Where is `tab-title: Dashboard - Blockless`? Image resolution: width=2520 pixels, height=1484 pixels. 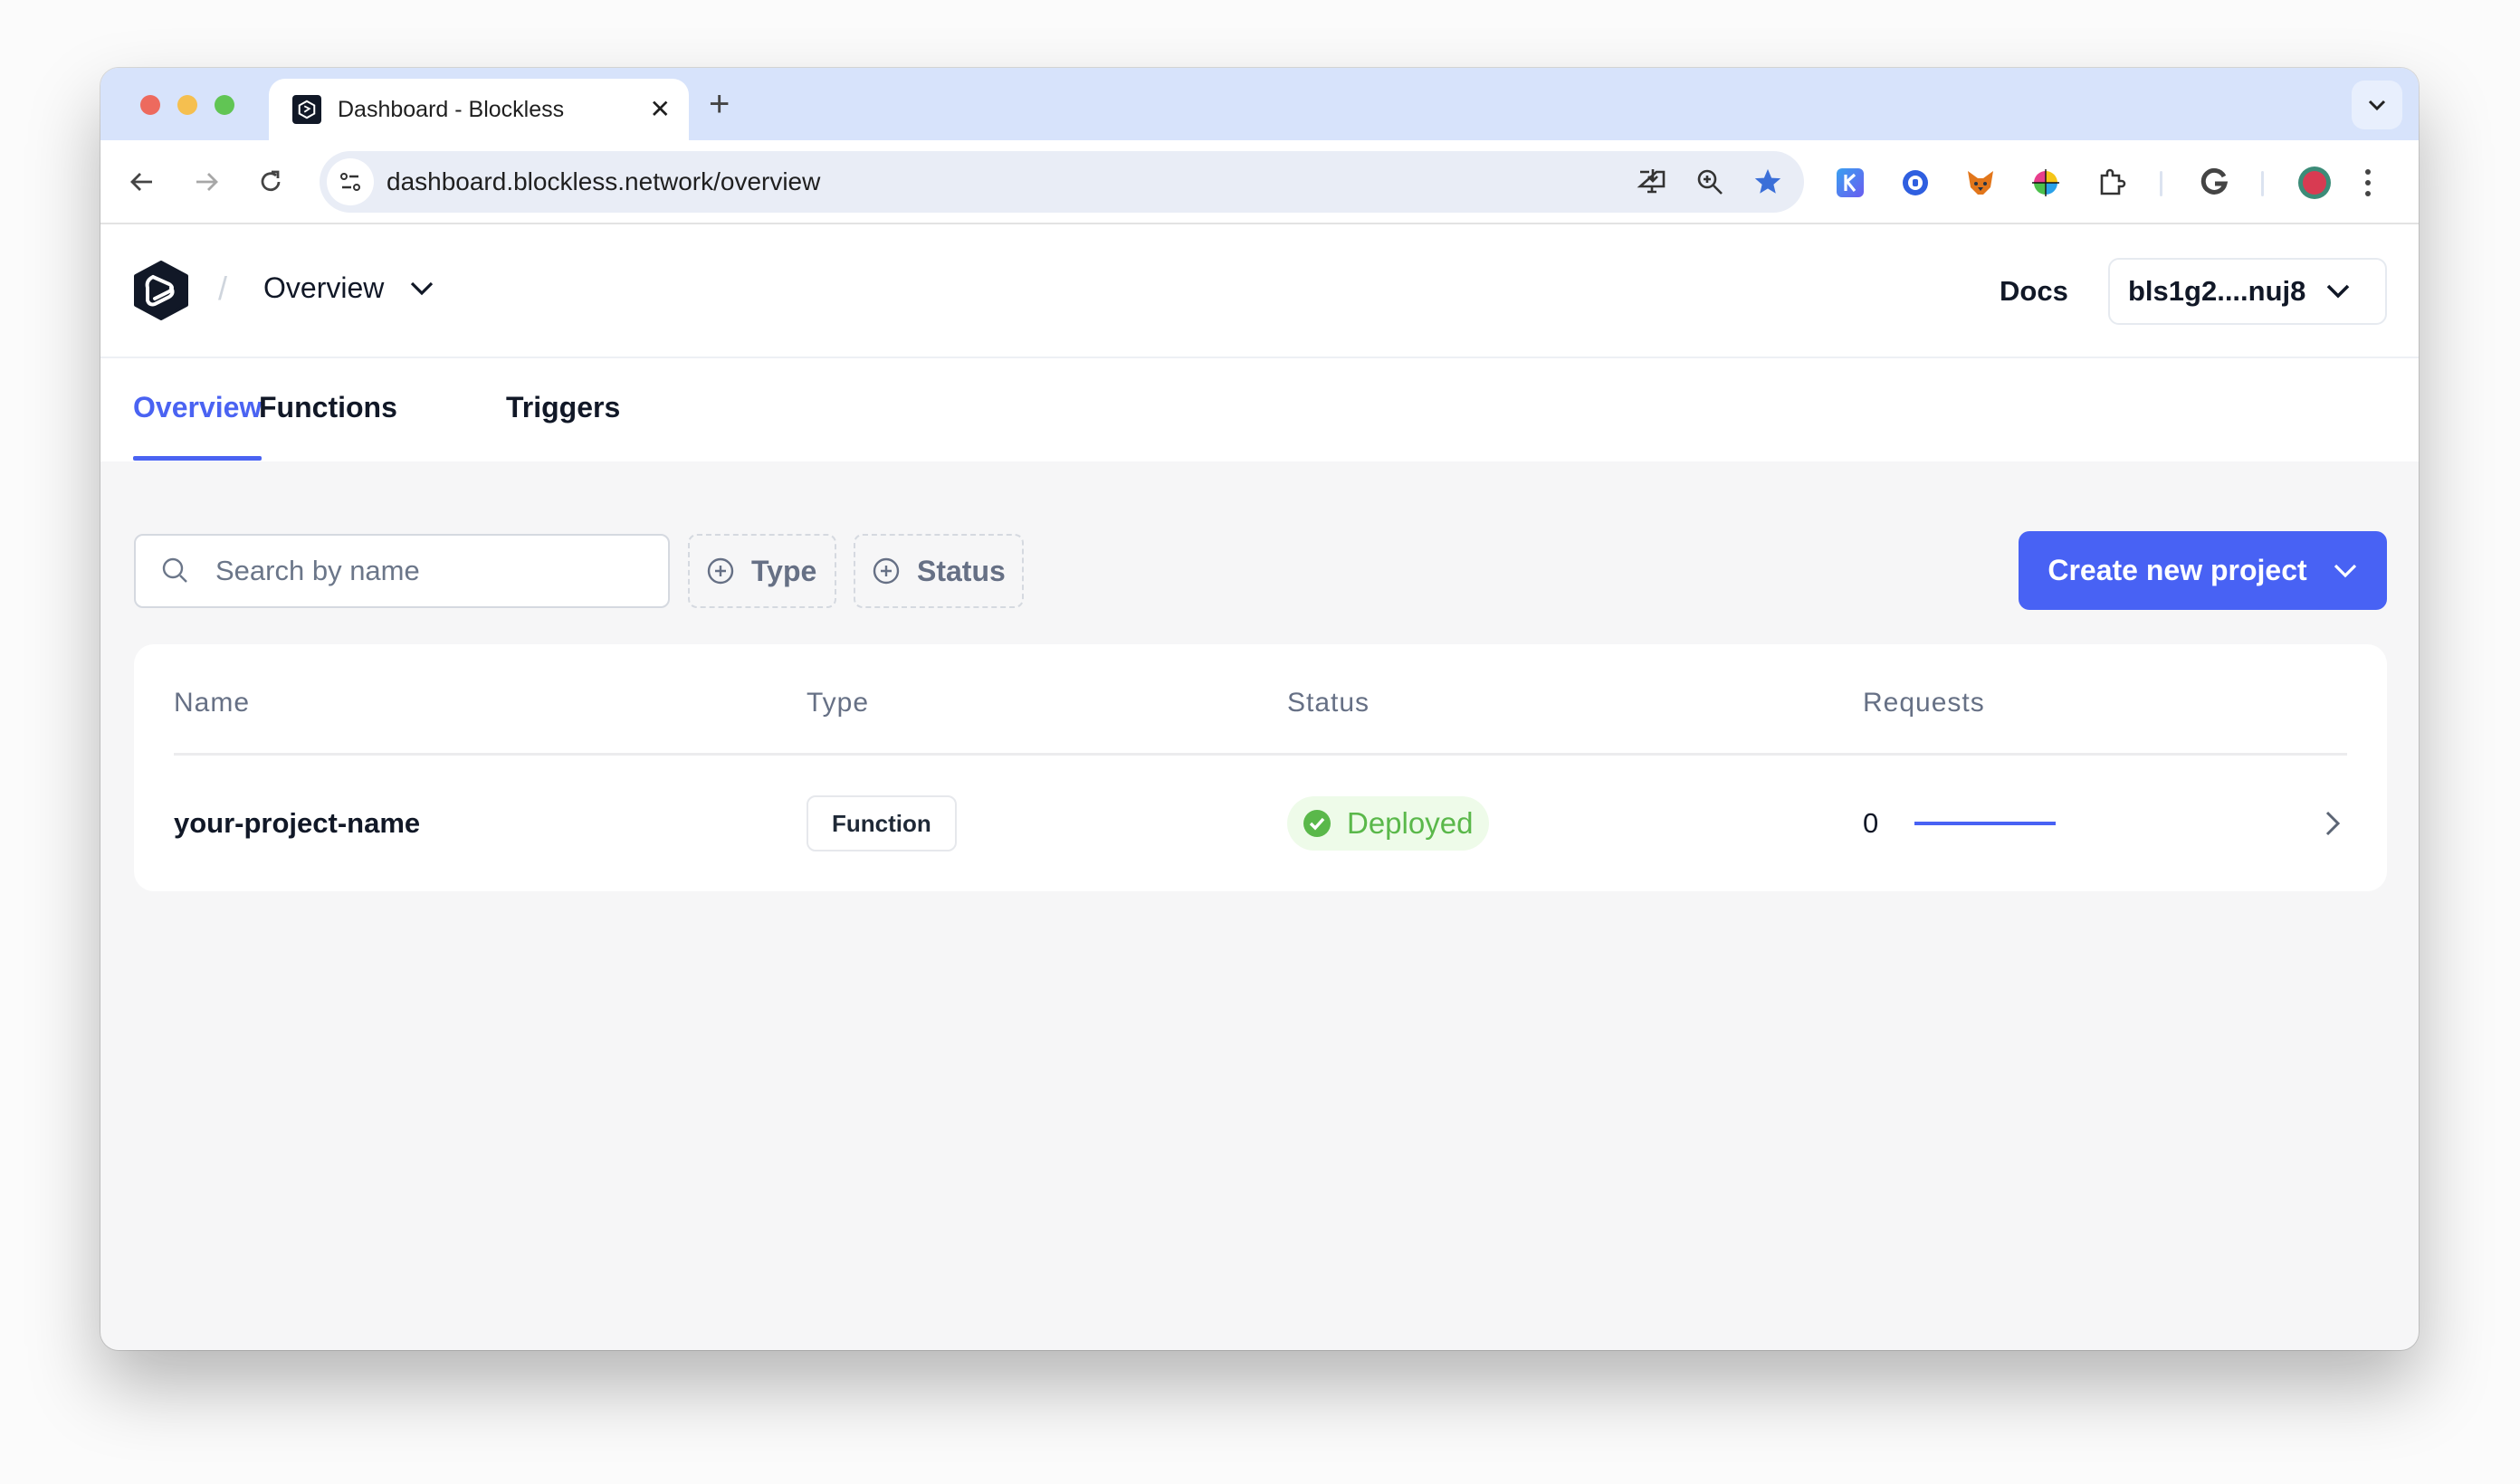 tab-title: Dashboard - Blockless is located at coordinates (451, 109).